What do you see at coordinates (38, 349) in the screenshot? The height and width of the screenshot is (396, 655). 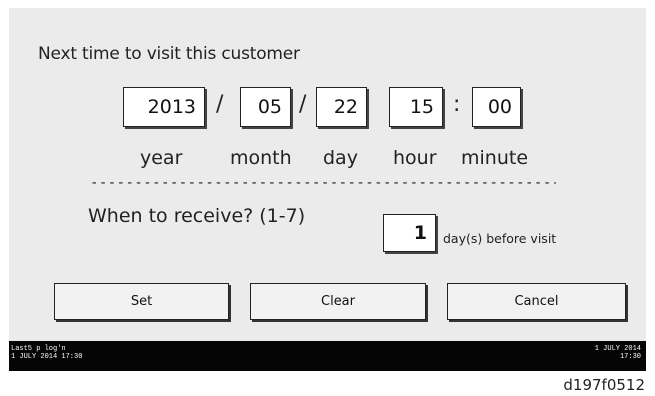 I see `status-login-text: Last5 p log'n` at bounding box center [38, 349].